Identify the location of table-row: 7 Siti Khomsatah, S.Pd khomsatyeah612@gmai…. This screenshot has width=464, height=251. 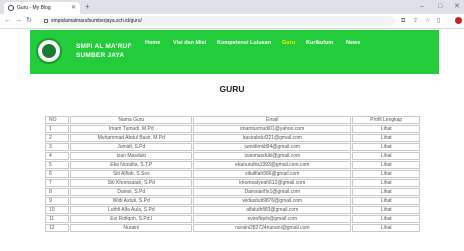
(232, 183).